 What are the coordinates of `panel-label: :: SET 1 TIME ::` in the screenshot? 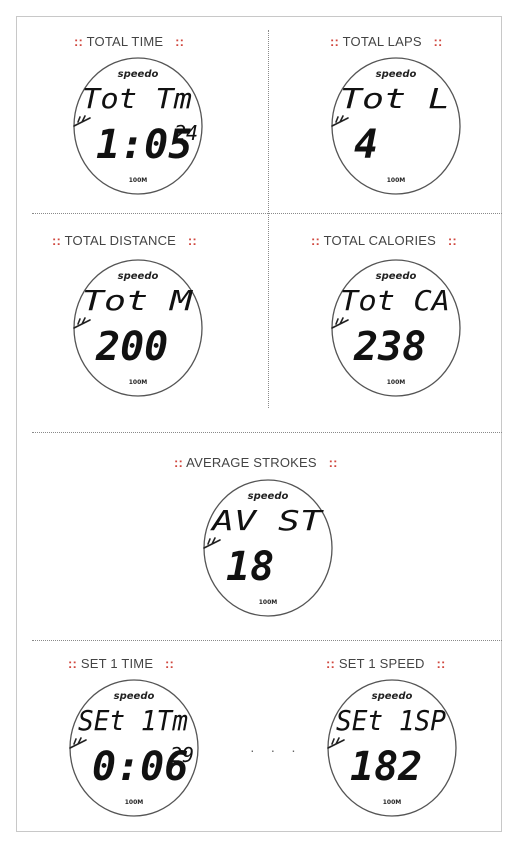 It's located at (121, 663).